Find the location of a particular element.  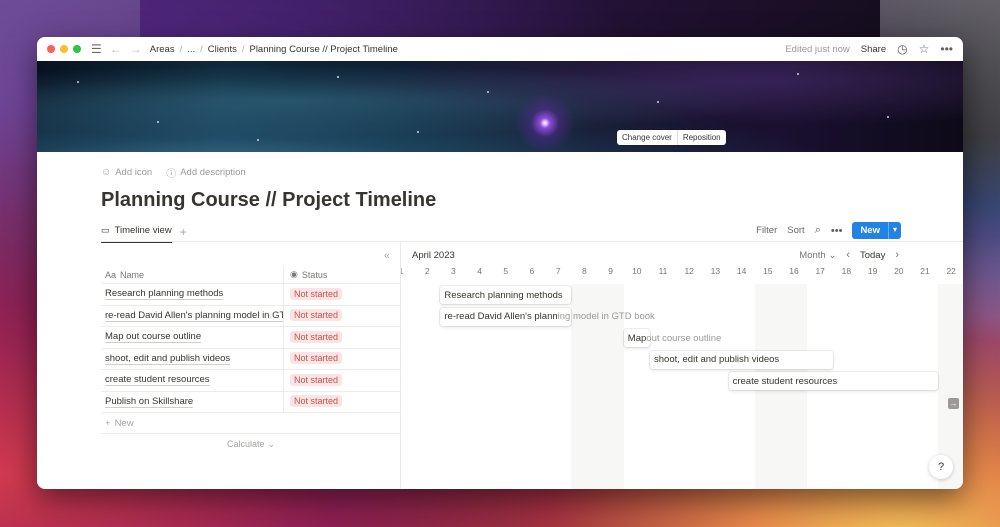

cover-controls: Change cover Reposition is located at coordinates (671, 137).